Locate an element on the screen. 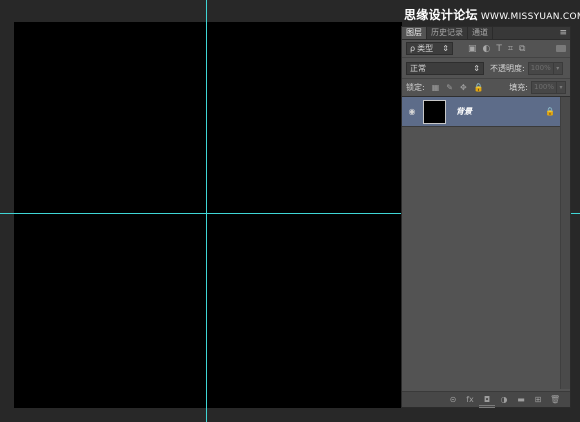 The height and width of the screenshot is (422, 580). search-icon: ρ is located at coordinates (413, 48).